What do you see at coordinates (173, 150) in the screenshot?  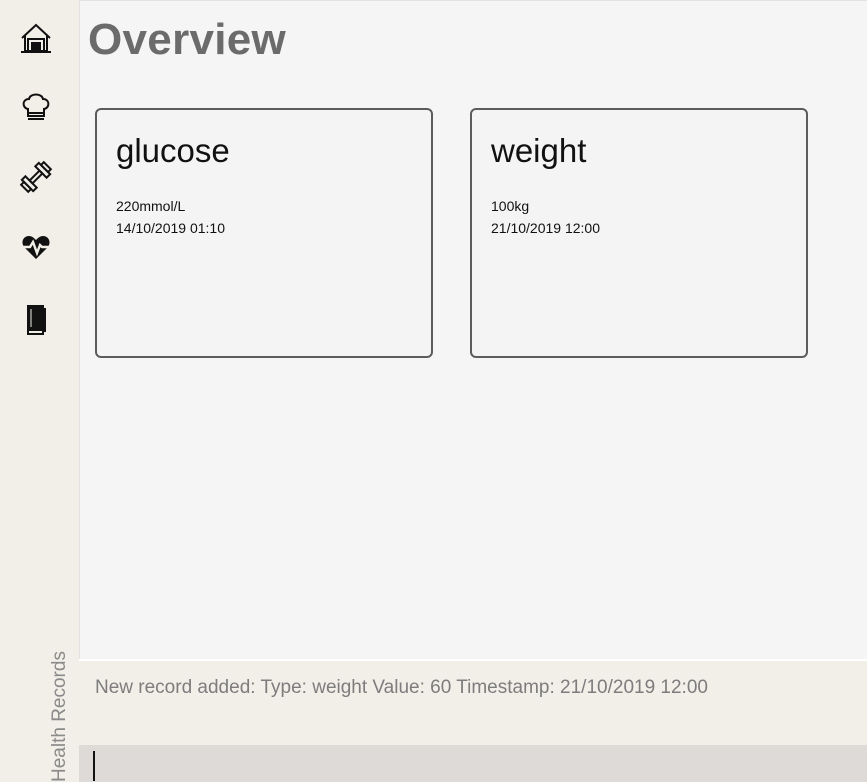 I see `card-title: glucose` at bounding box center [173, 150].